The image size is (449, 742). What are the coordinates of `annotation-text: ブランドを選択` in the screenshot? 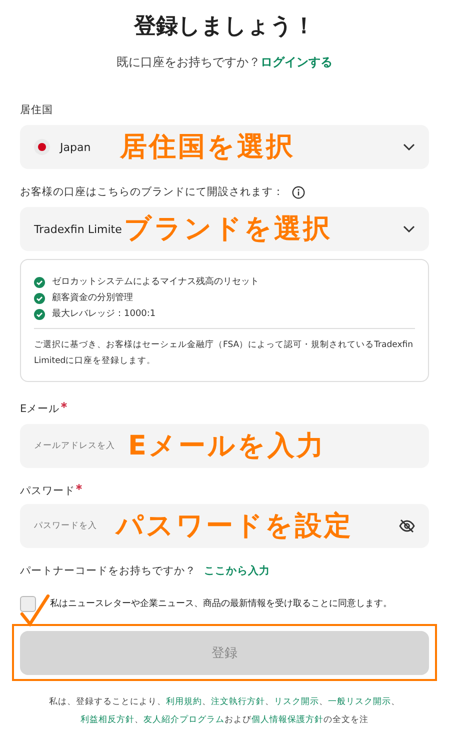 It's located at (228, 229).